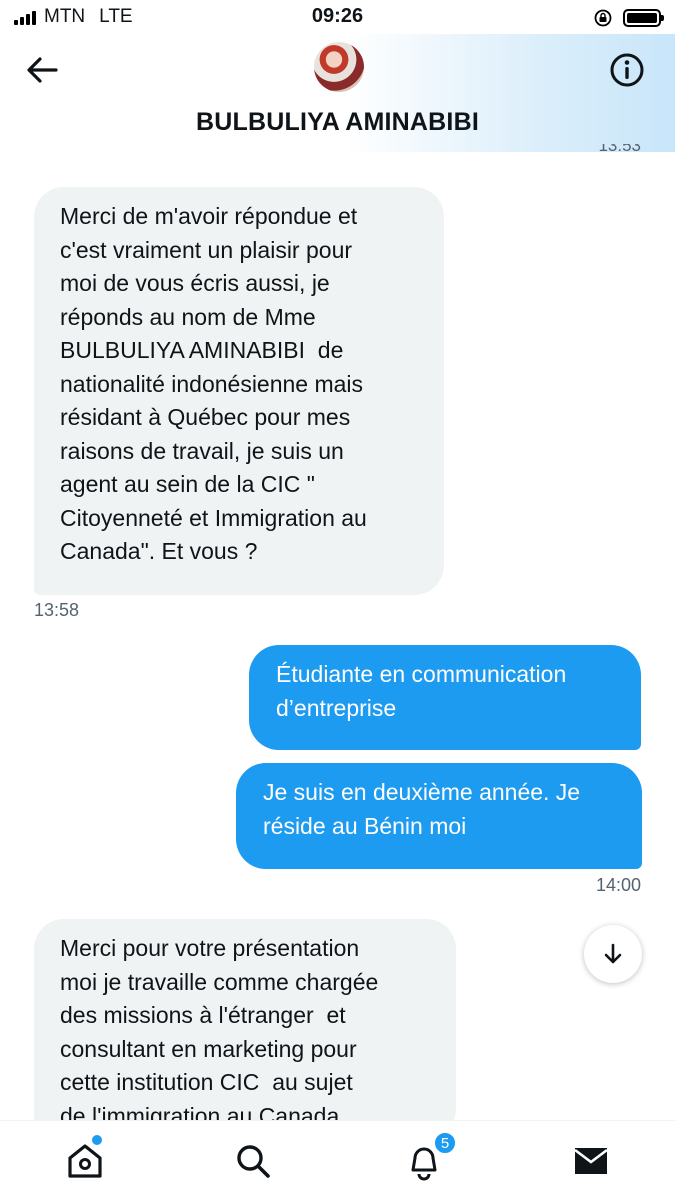  Describe the element at coordinates (213, 517) in the screenshot. I see `message-line: Citoyenneté et Immigration au` at that location.